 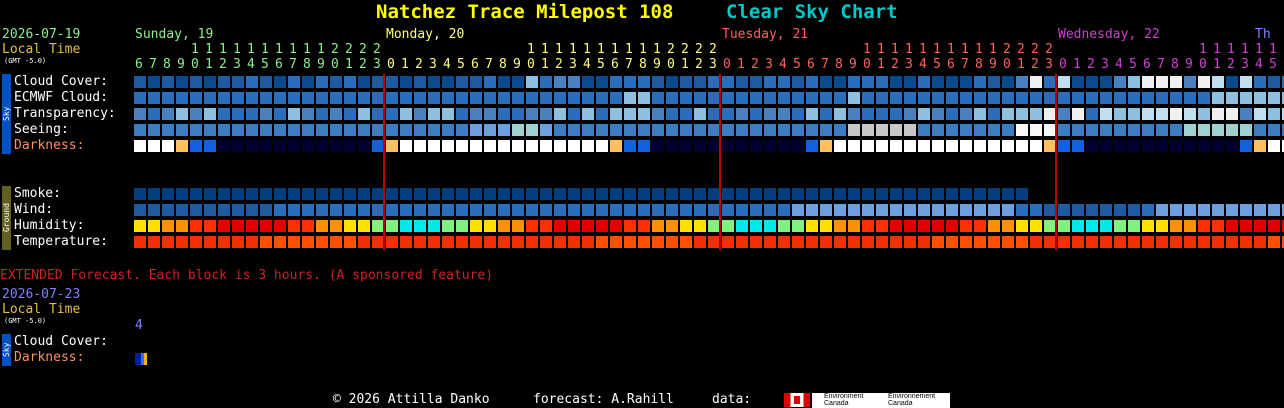 What do you see at coordinates (797, 400) in the screenshot?
I see `canada-flag-icon` at bounding box center [797, 400].